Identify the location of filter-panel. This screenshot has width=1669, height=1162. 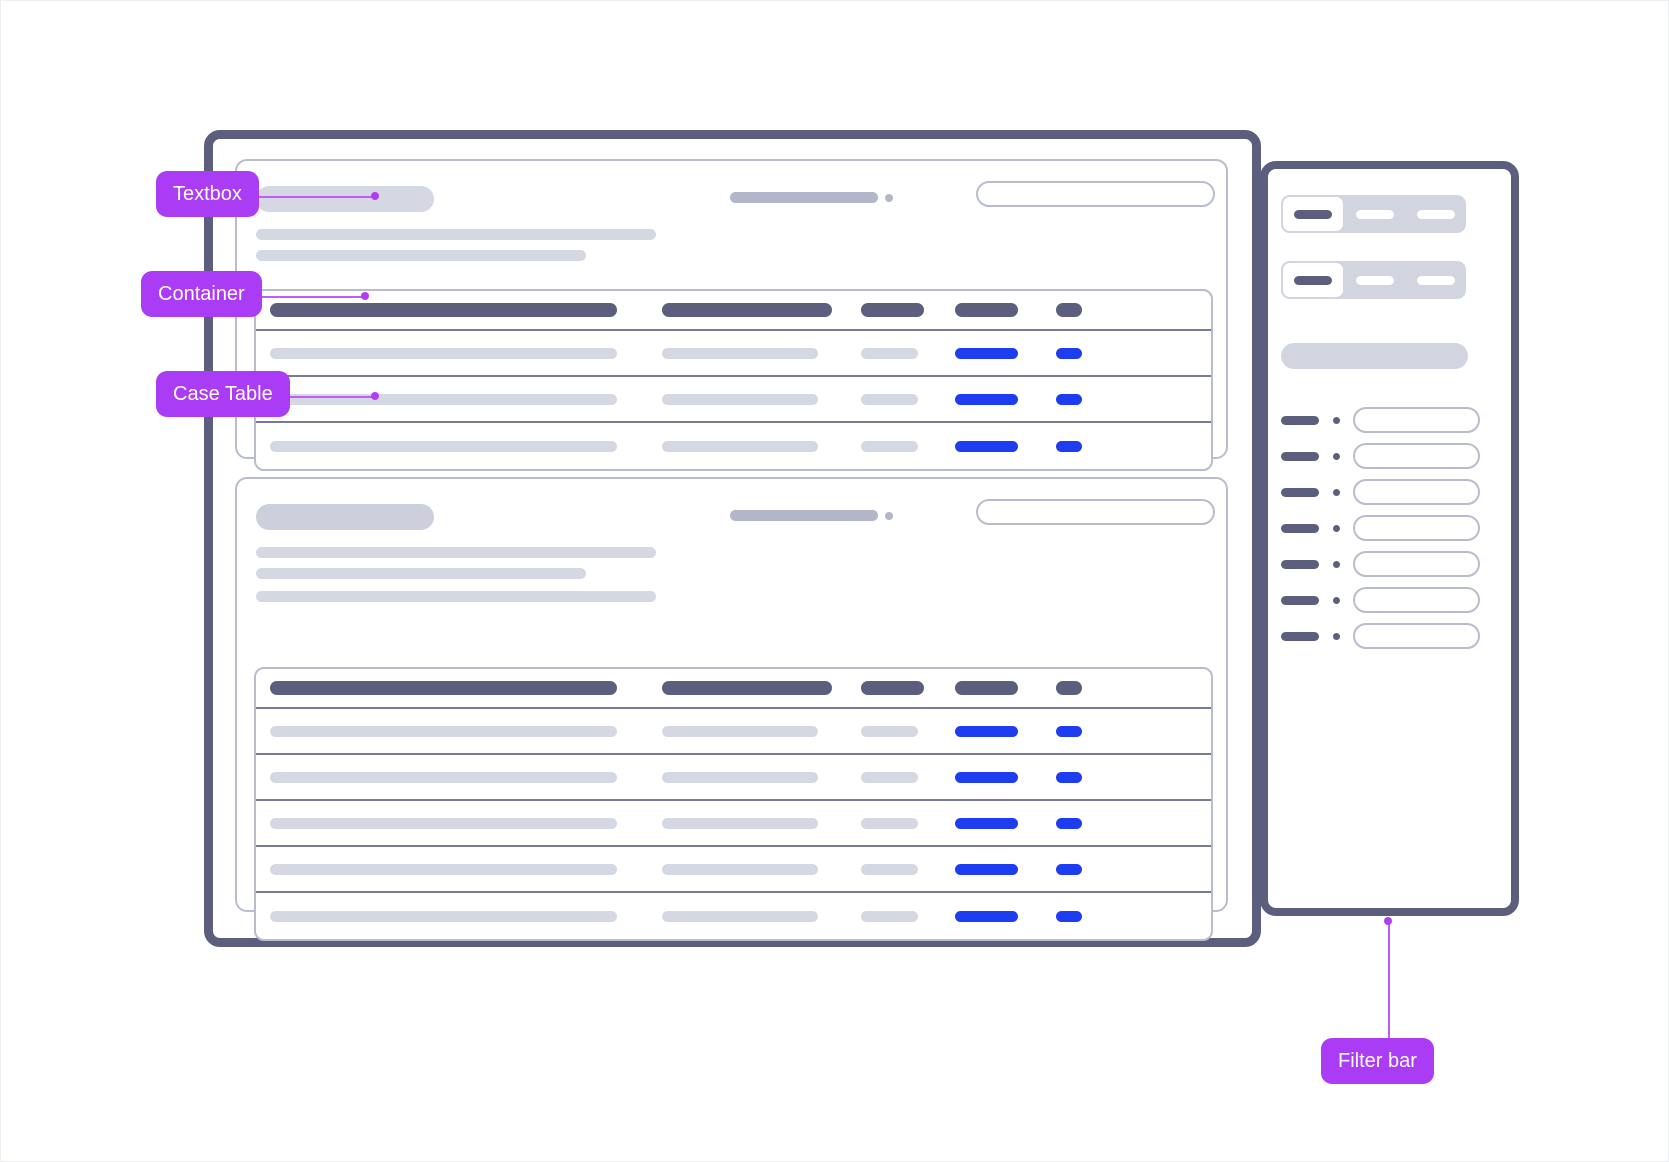
(1389, 538).